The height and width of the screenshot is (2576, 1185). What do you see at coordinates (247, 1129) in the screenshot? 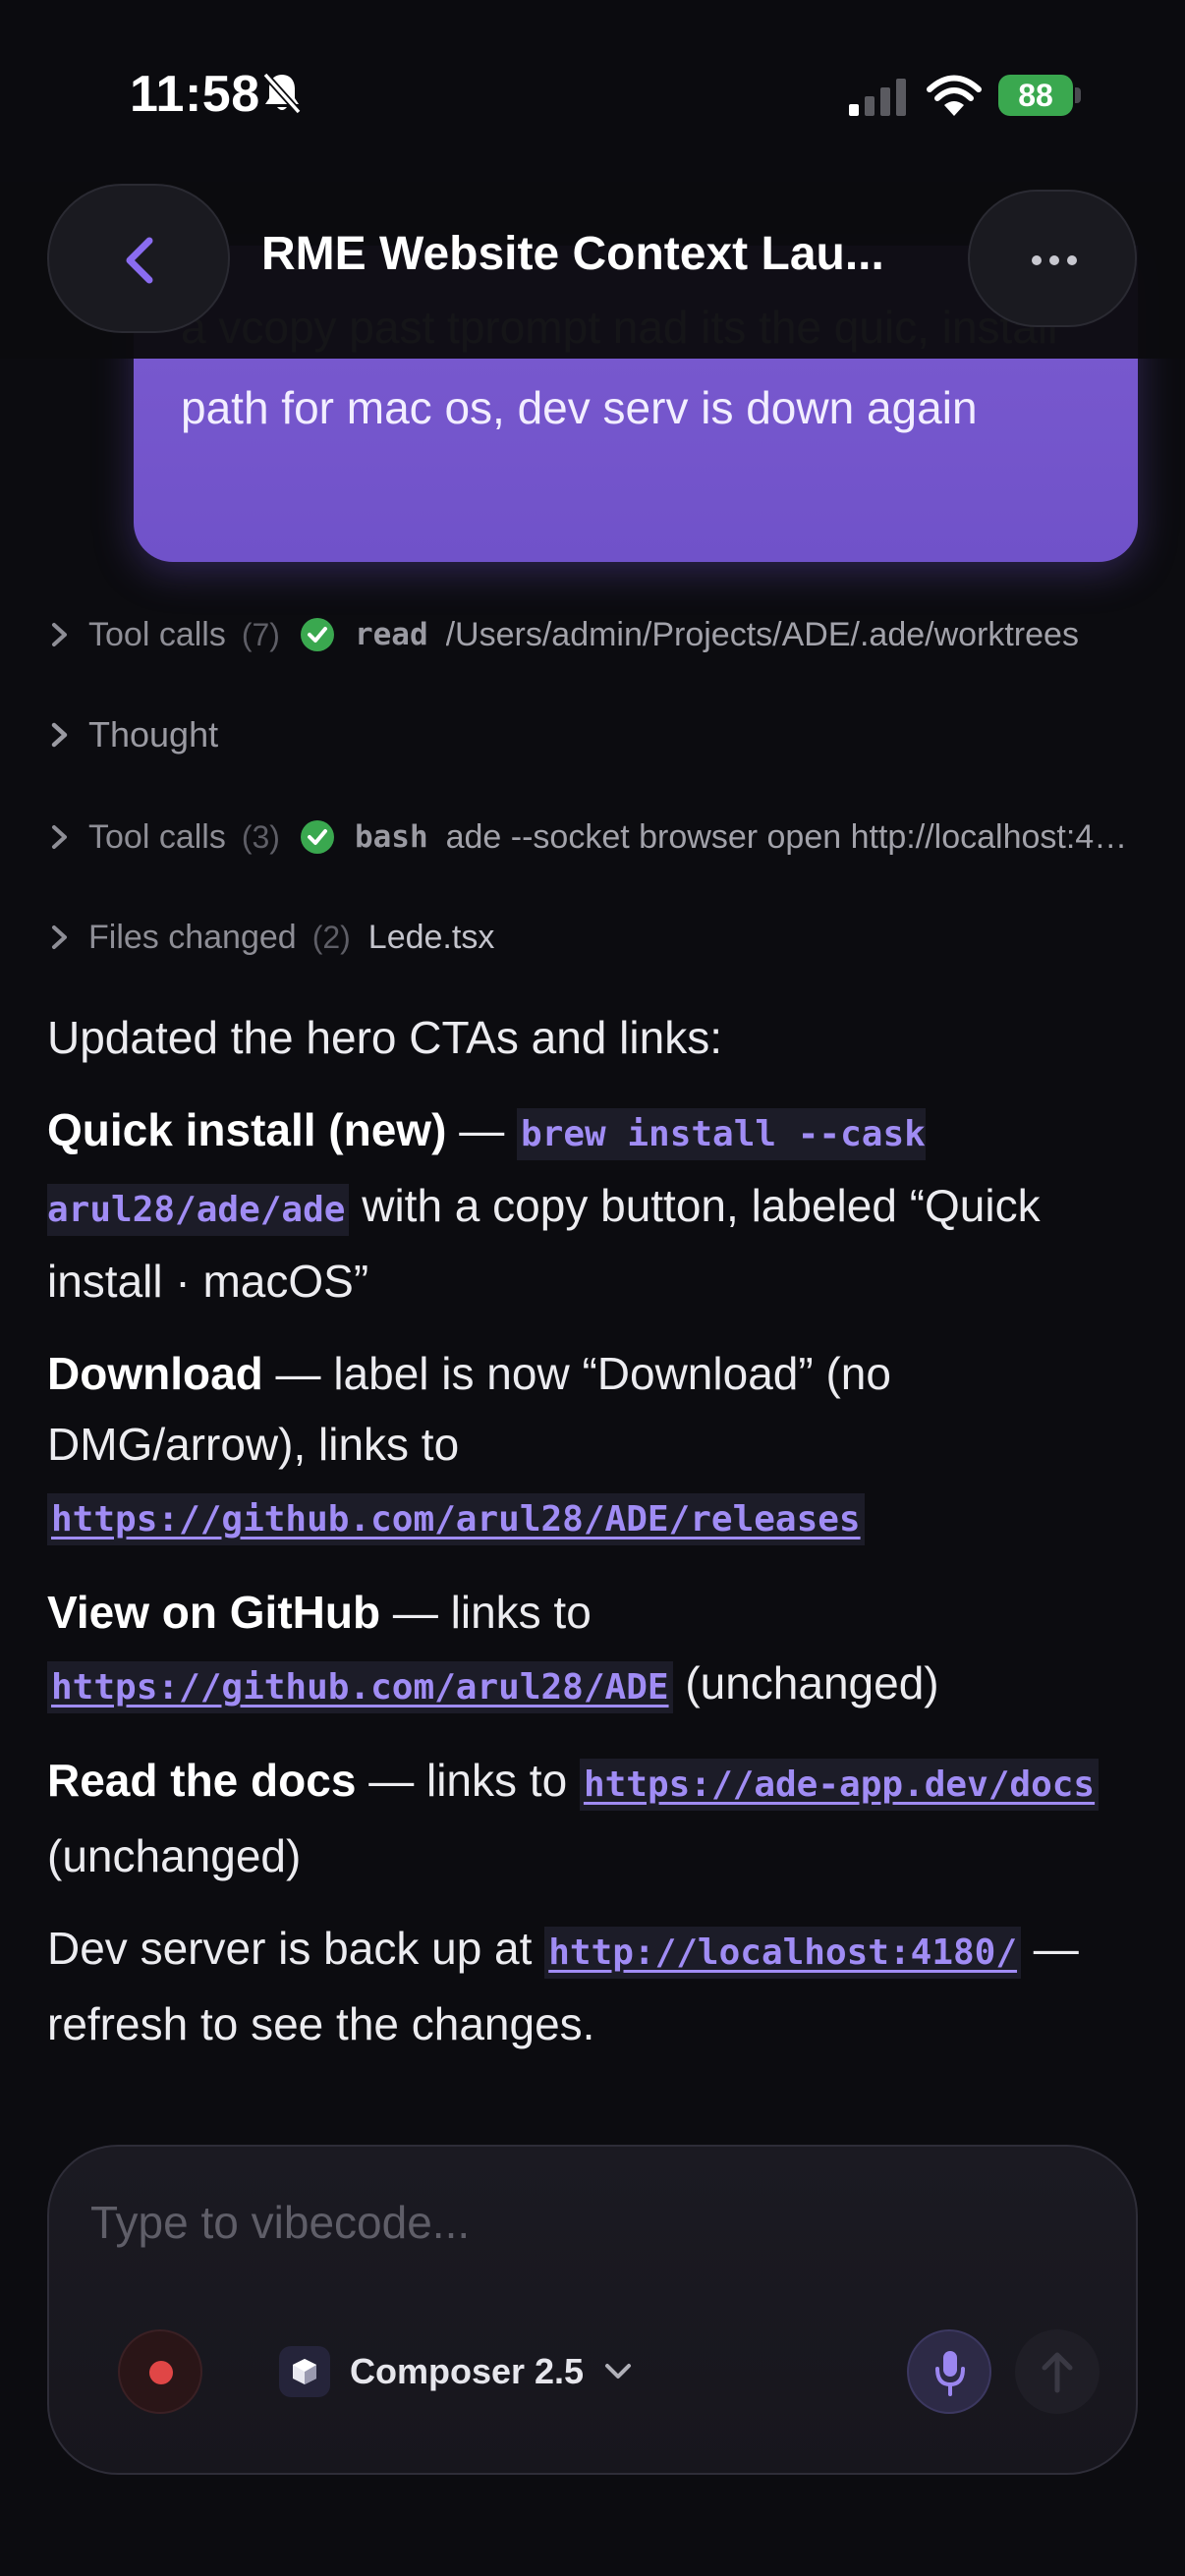
I see `item-title: Quick install (new)` at bounding box center [247, 1129].